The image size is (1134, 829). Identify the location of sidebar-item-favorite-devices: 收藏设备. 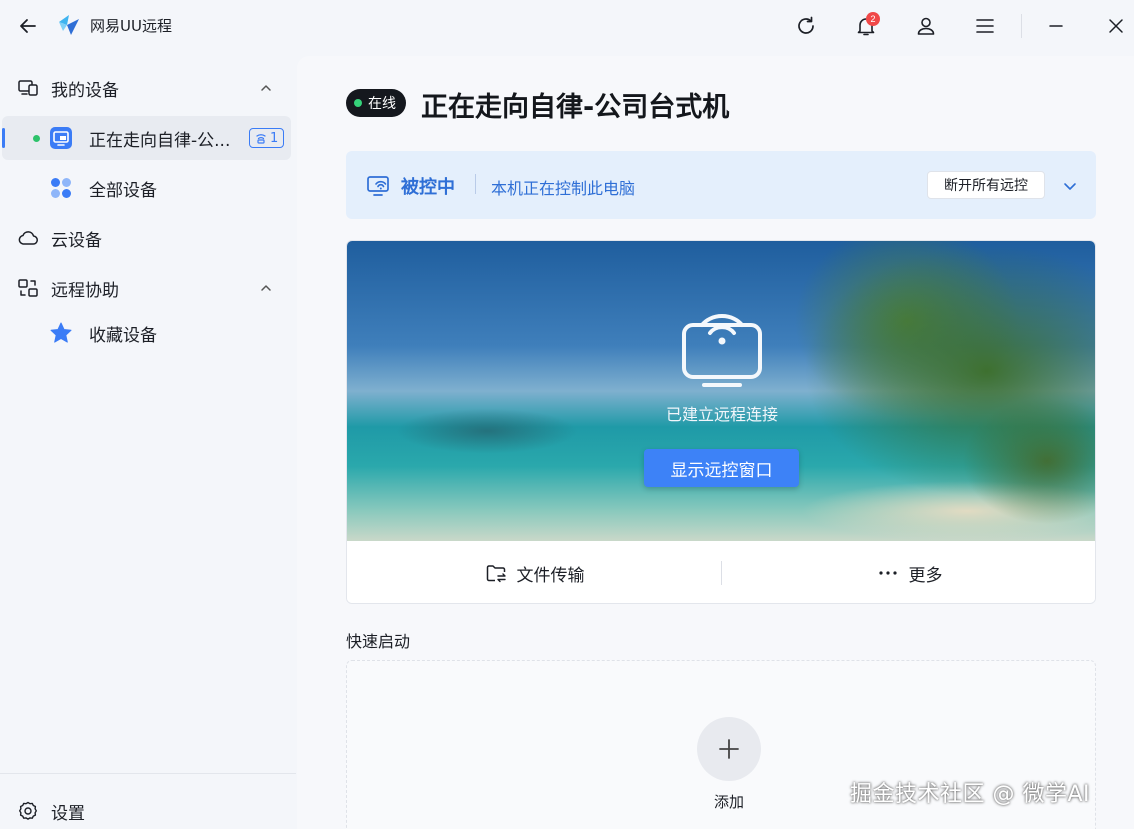
(146, 333).